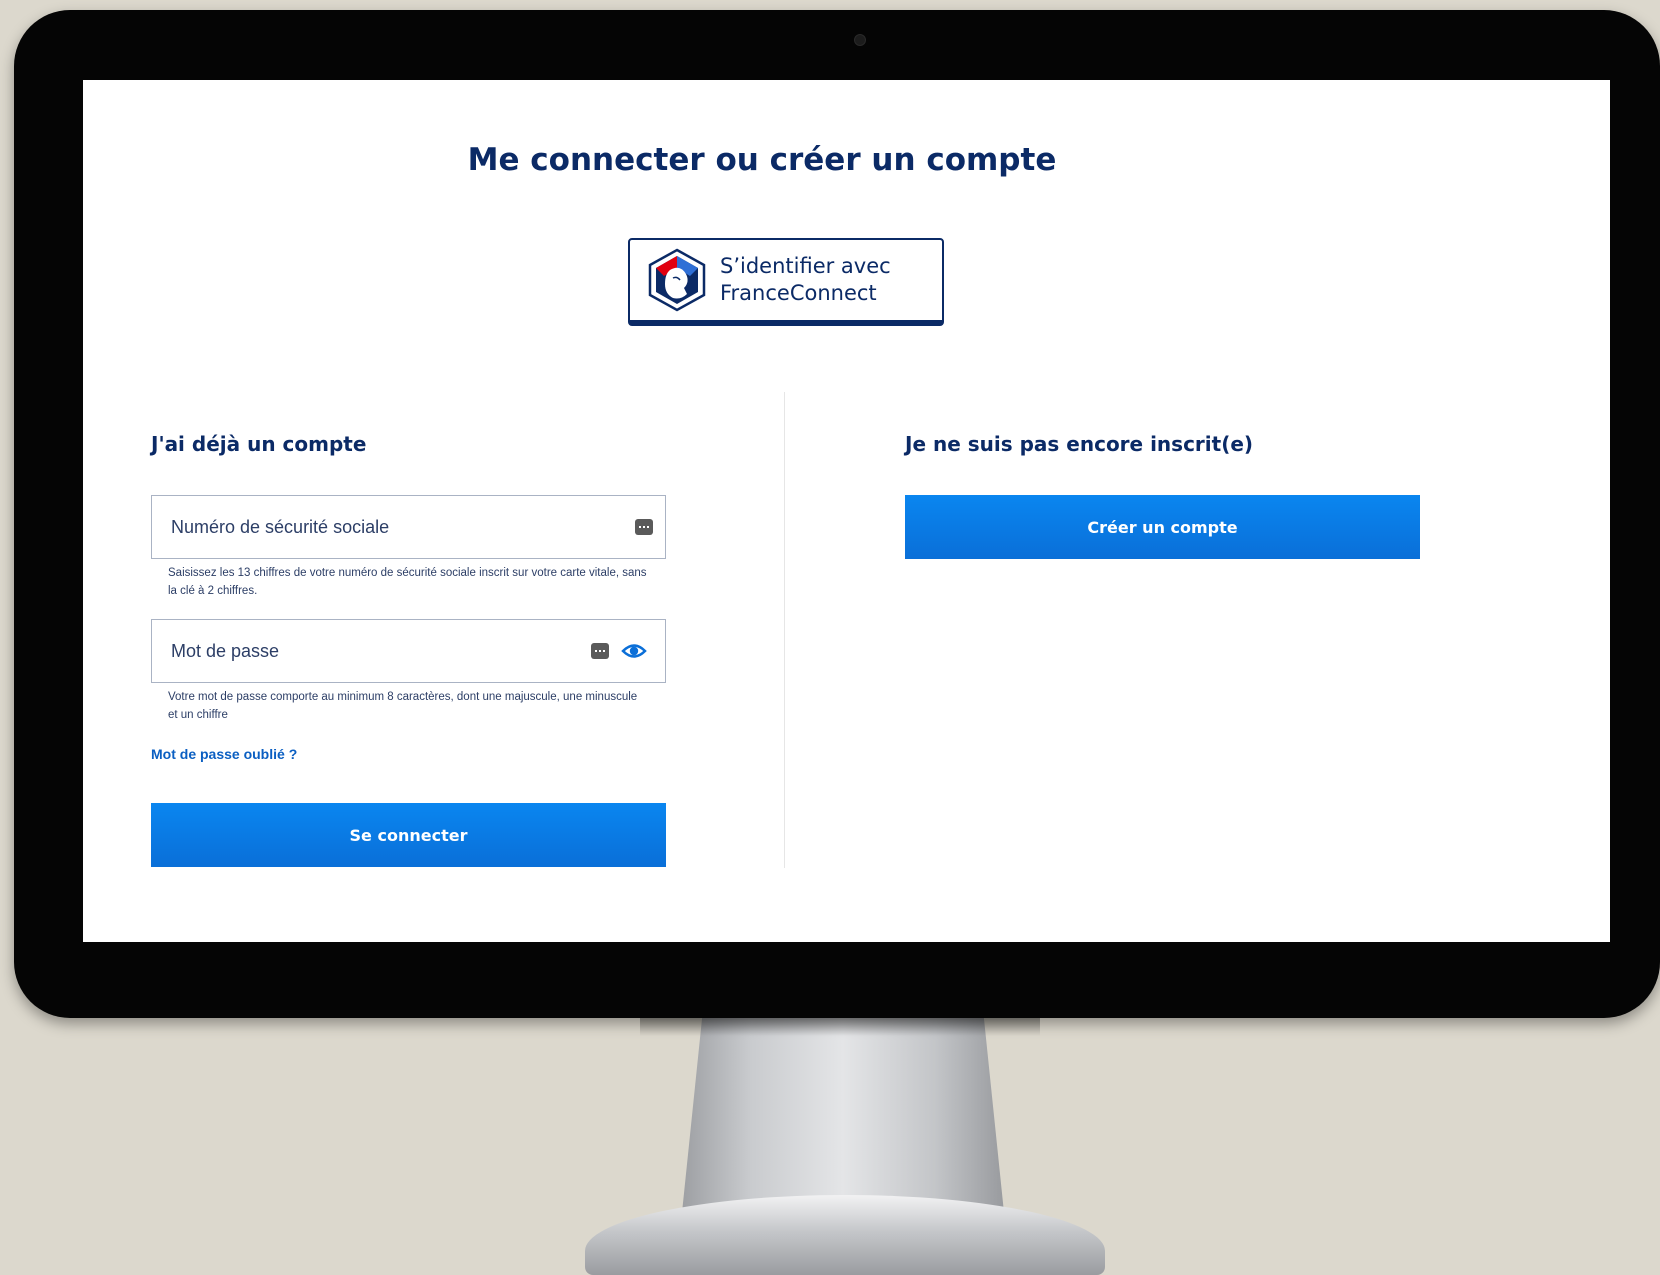 The height and width of the screenshot is (1275, 1660). What do you see at coordinates (805, 266) in the screenshot?
I see `franceconnect-label-line1: S’identifier avec` at bounding box center [805, 266].